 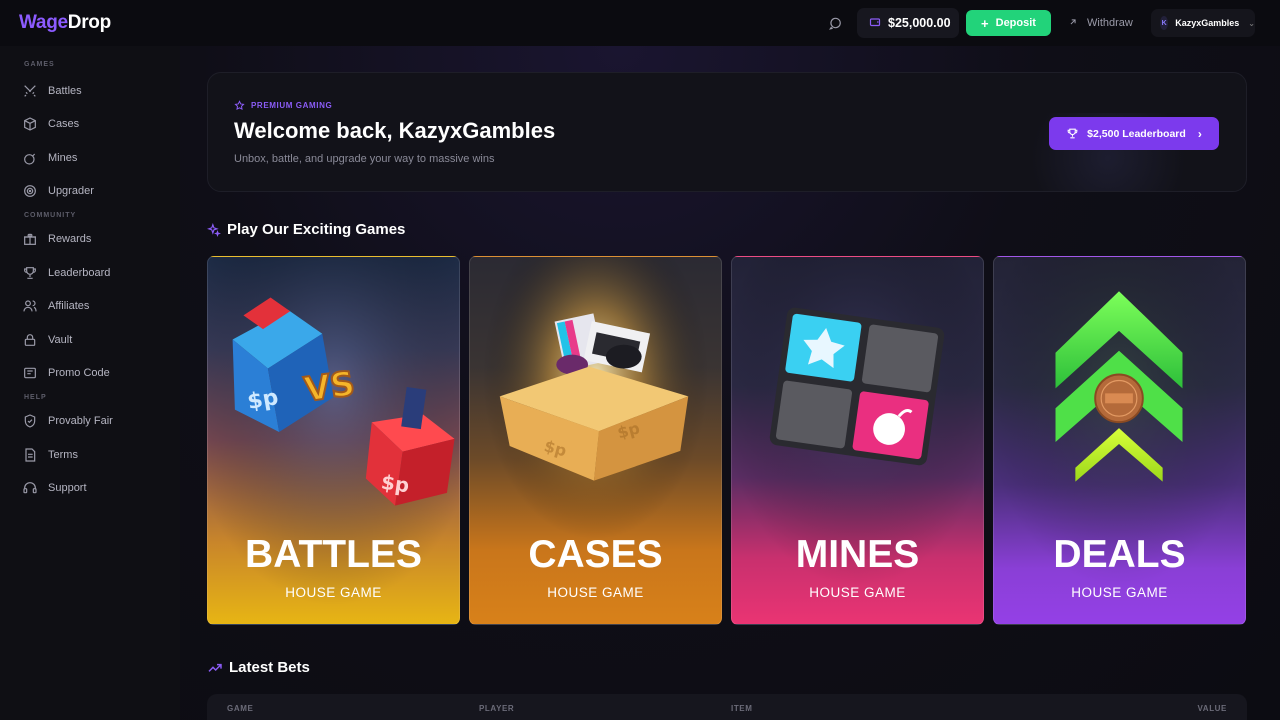 I want to click on leaderboard-button: $2,500 Leaderboard ›, so click(x=1134, y=133).